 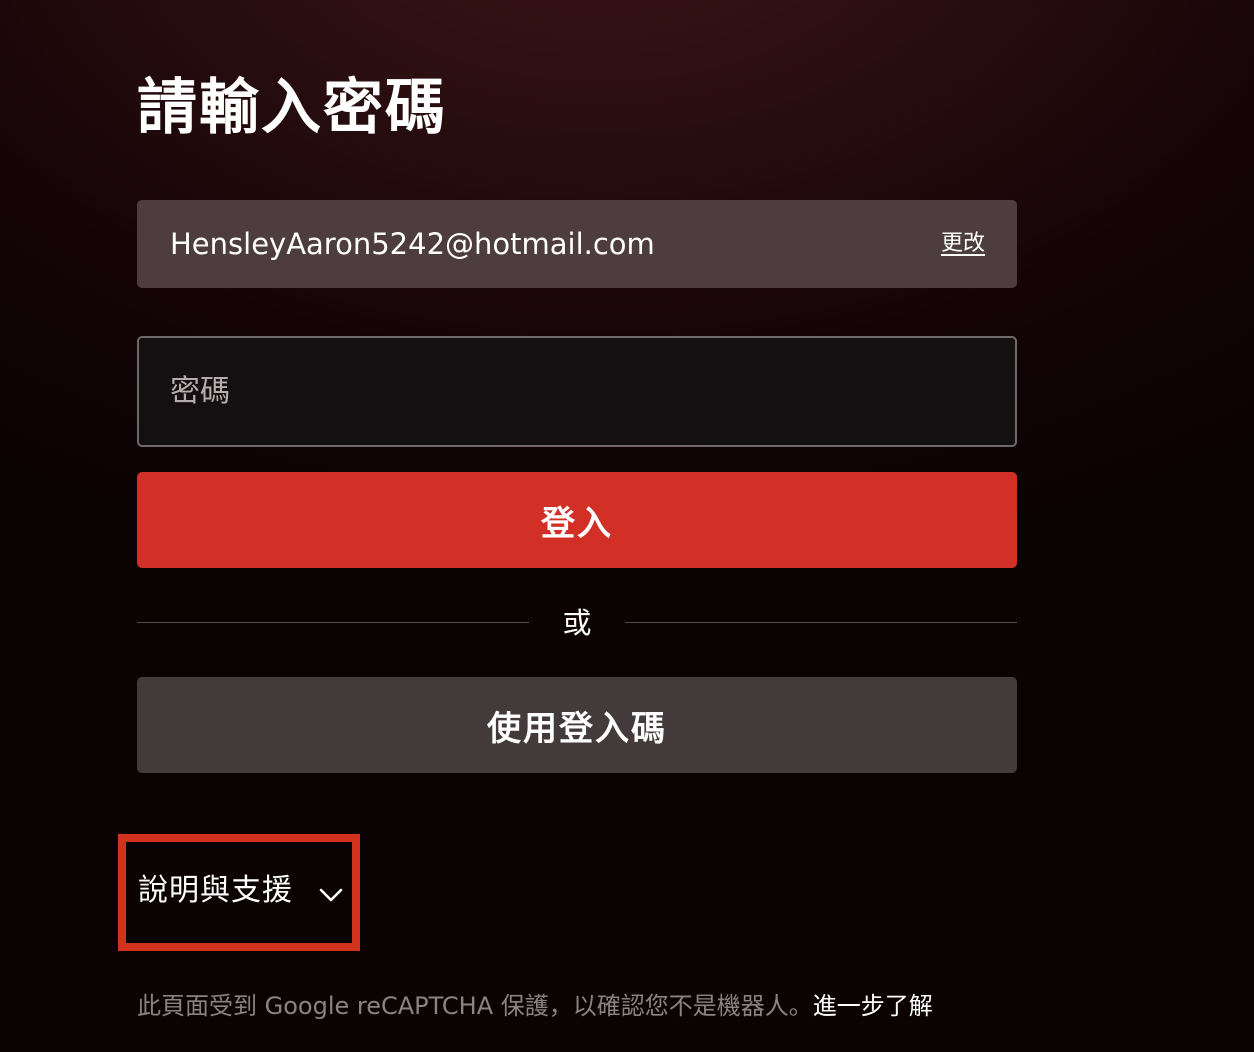 What do you see at coordinates (577, 623) in the screenshot?
I see `divider-text: 或` at bounding box center [577, 623].